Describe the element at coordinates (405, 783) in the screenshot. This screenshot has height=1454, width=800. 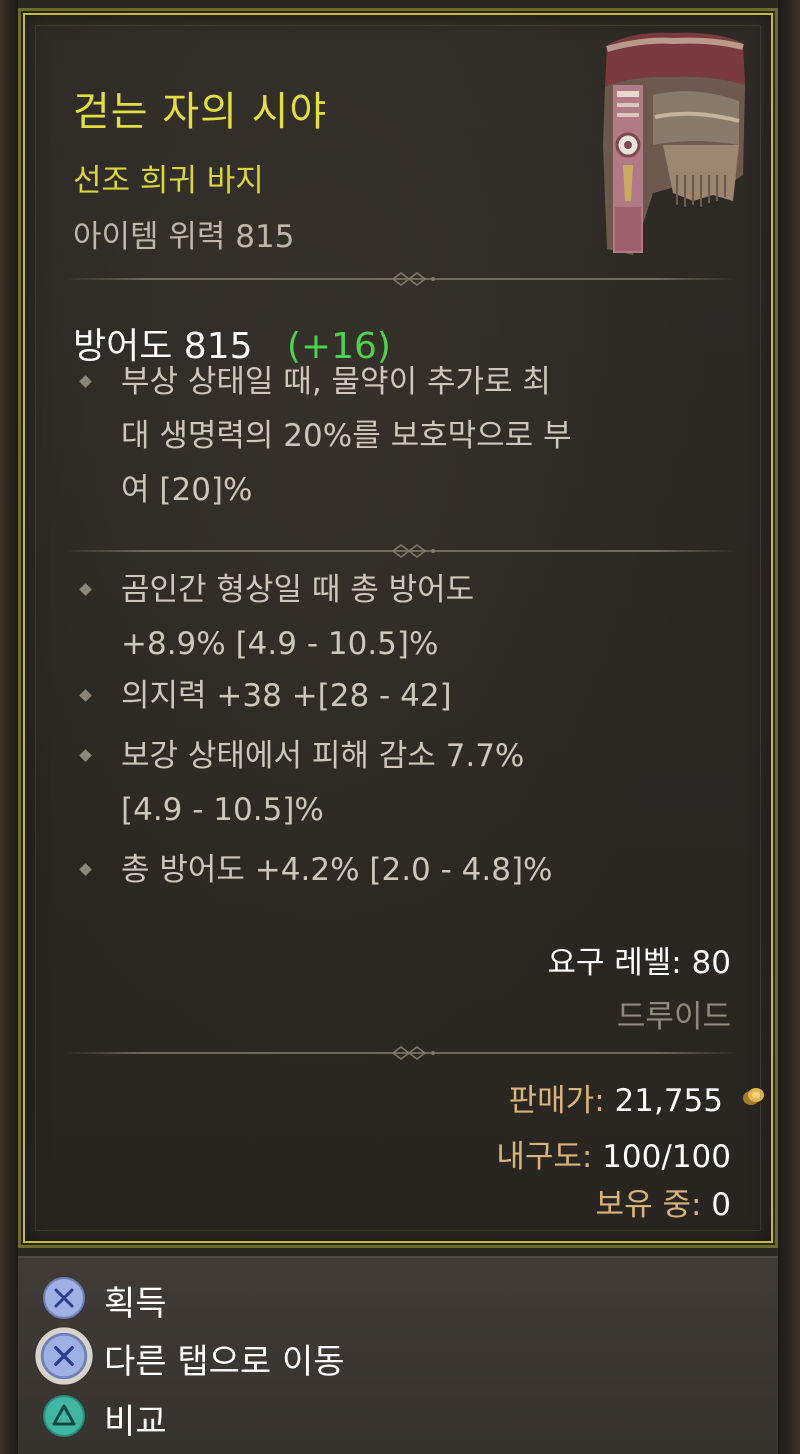
I see `affix-item: 보강 상태에서 피해 감소 7.7% [4.9 - 10.5]%` at that location.